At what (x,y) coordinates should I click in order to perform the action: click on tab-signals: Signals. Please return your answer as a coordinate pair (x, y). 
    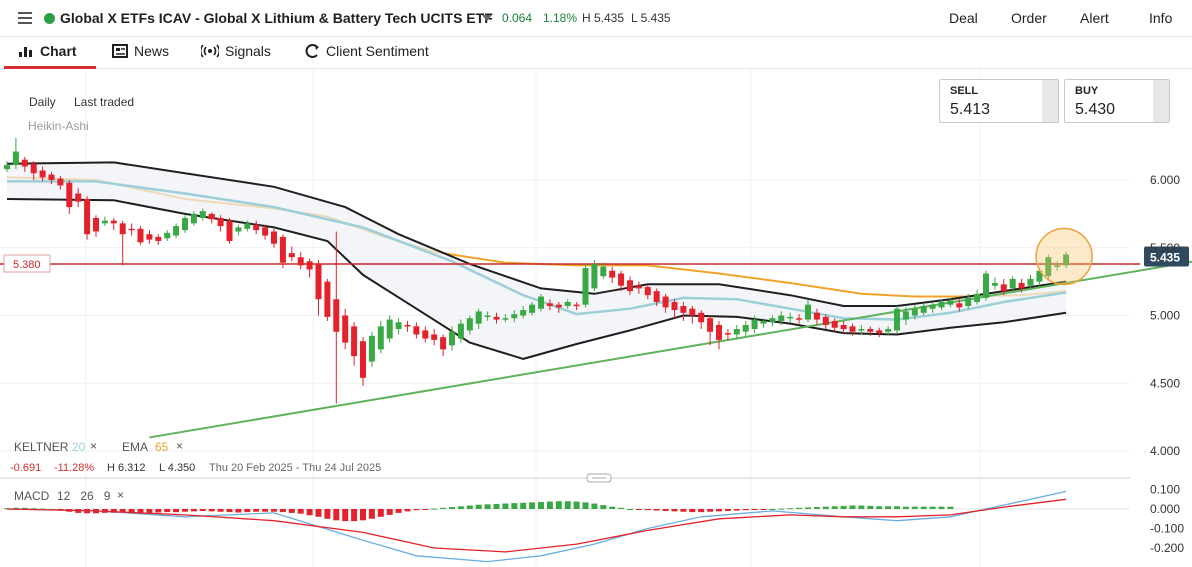
    Looking at the image, I should click on (236, 51).